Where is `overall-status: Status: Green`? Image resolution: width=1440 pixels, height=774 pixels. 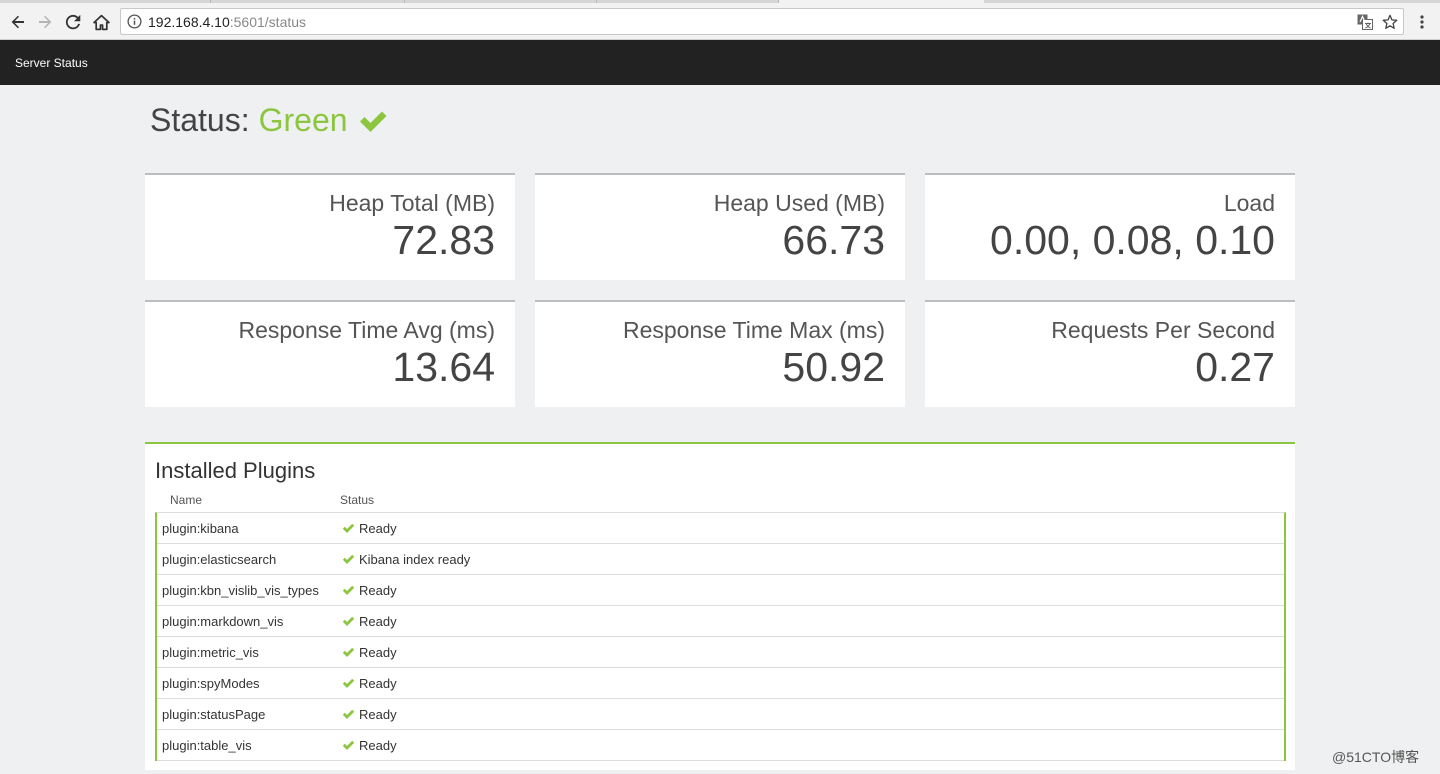 overall-status: Status: Green is located at coordinates (269, 120).